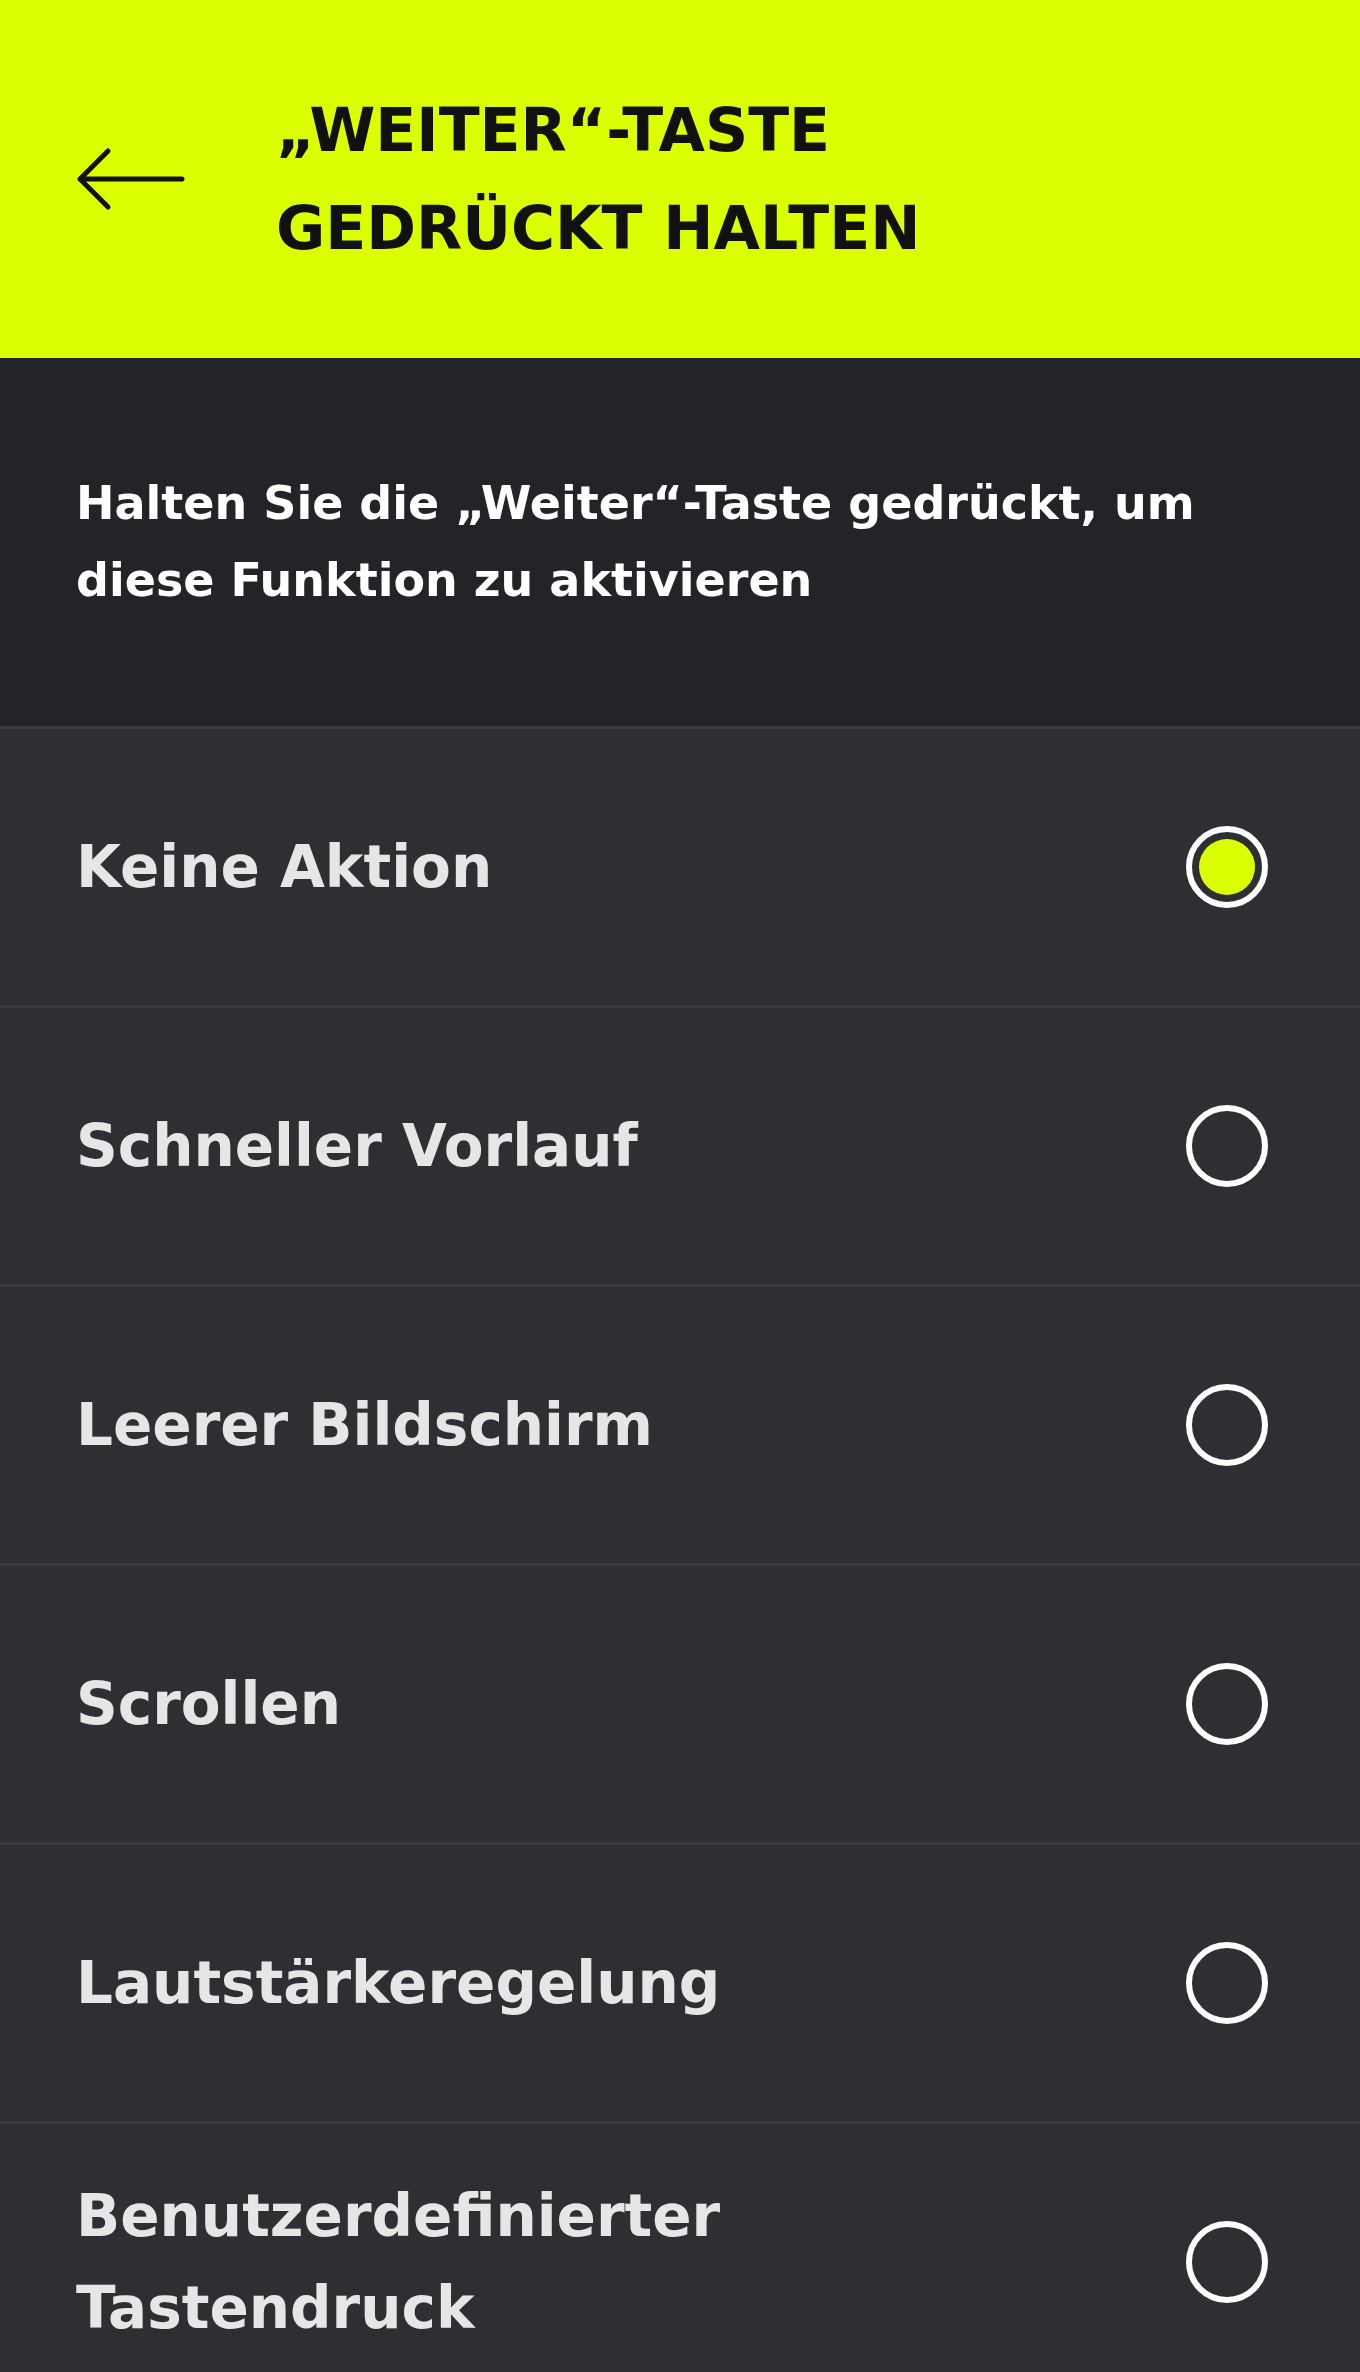 This screenshot has height=2372, width=1360. Describe the element at coordinates (365, 1425) in the screenshot. I see `option-label: Leerer Bildschirm` at that location.